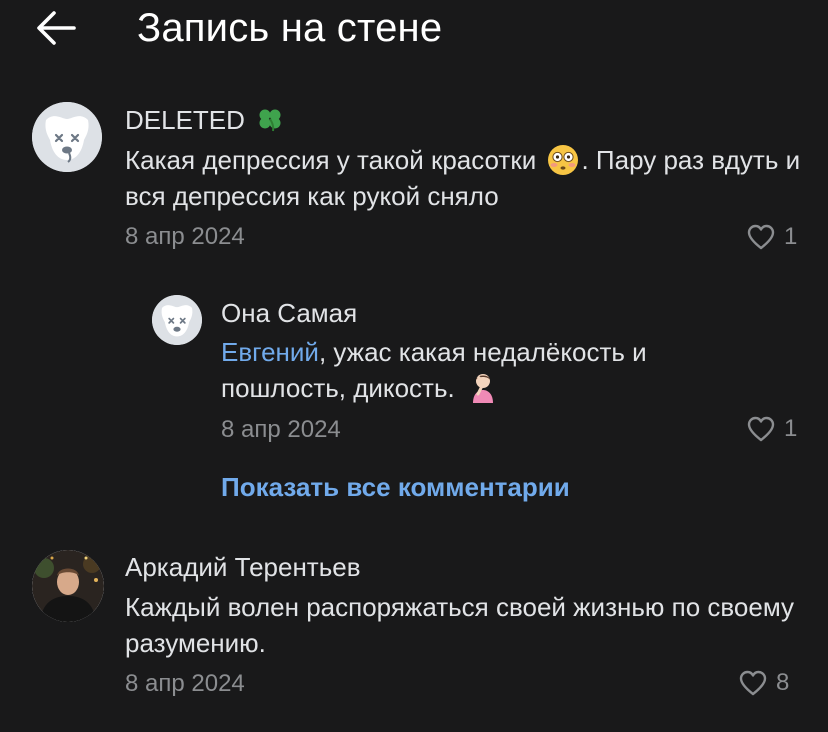 The image size is (828, 732). What do you see at coordinates (270, 352) in the screenshot?
I see `mention-link: Евгений` at bounding box center [270, 352].